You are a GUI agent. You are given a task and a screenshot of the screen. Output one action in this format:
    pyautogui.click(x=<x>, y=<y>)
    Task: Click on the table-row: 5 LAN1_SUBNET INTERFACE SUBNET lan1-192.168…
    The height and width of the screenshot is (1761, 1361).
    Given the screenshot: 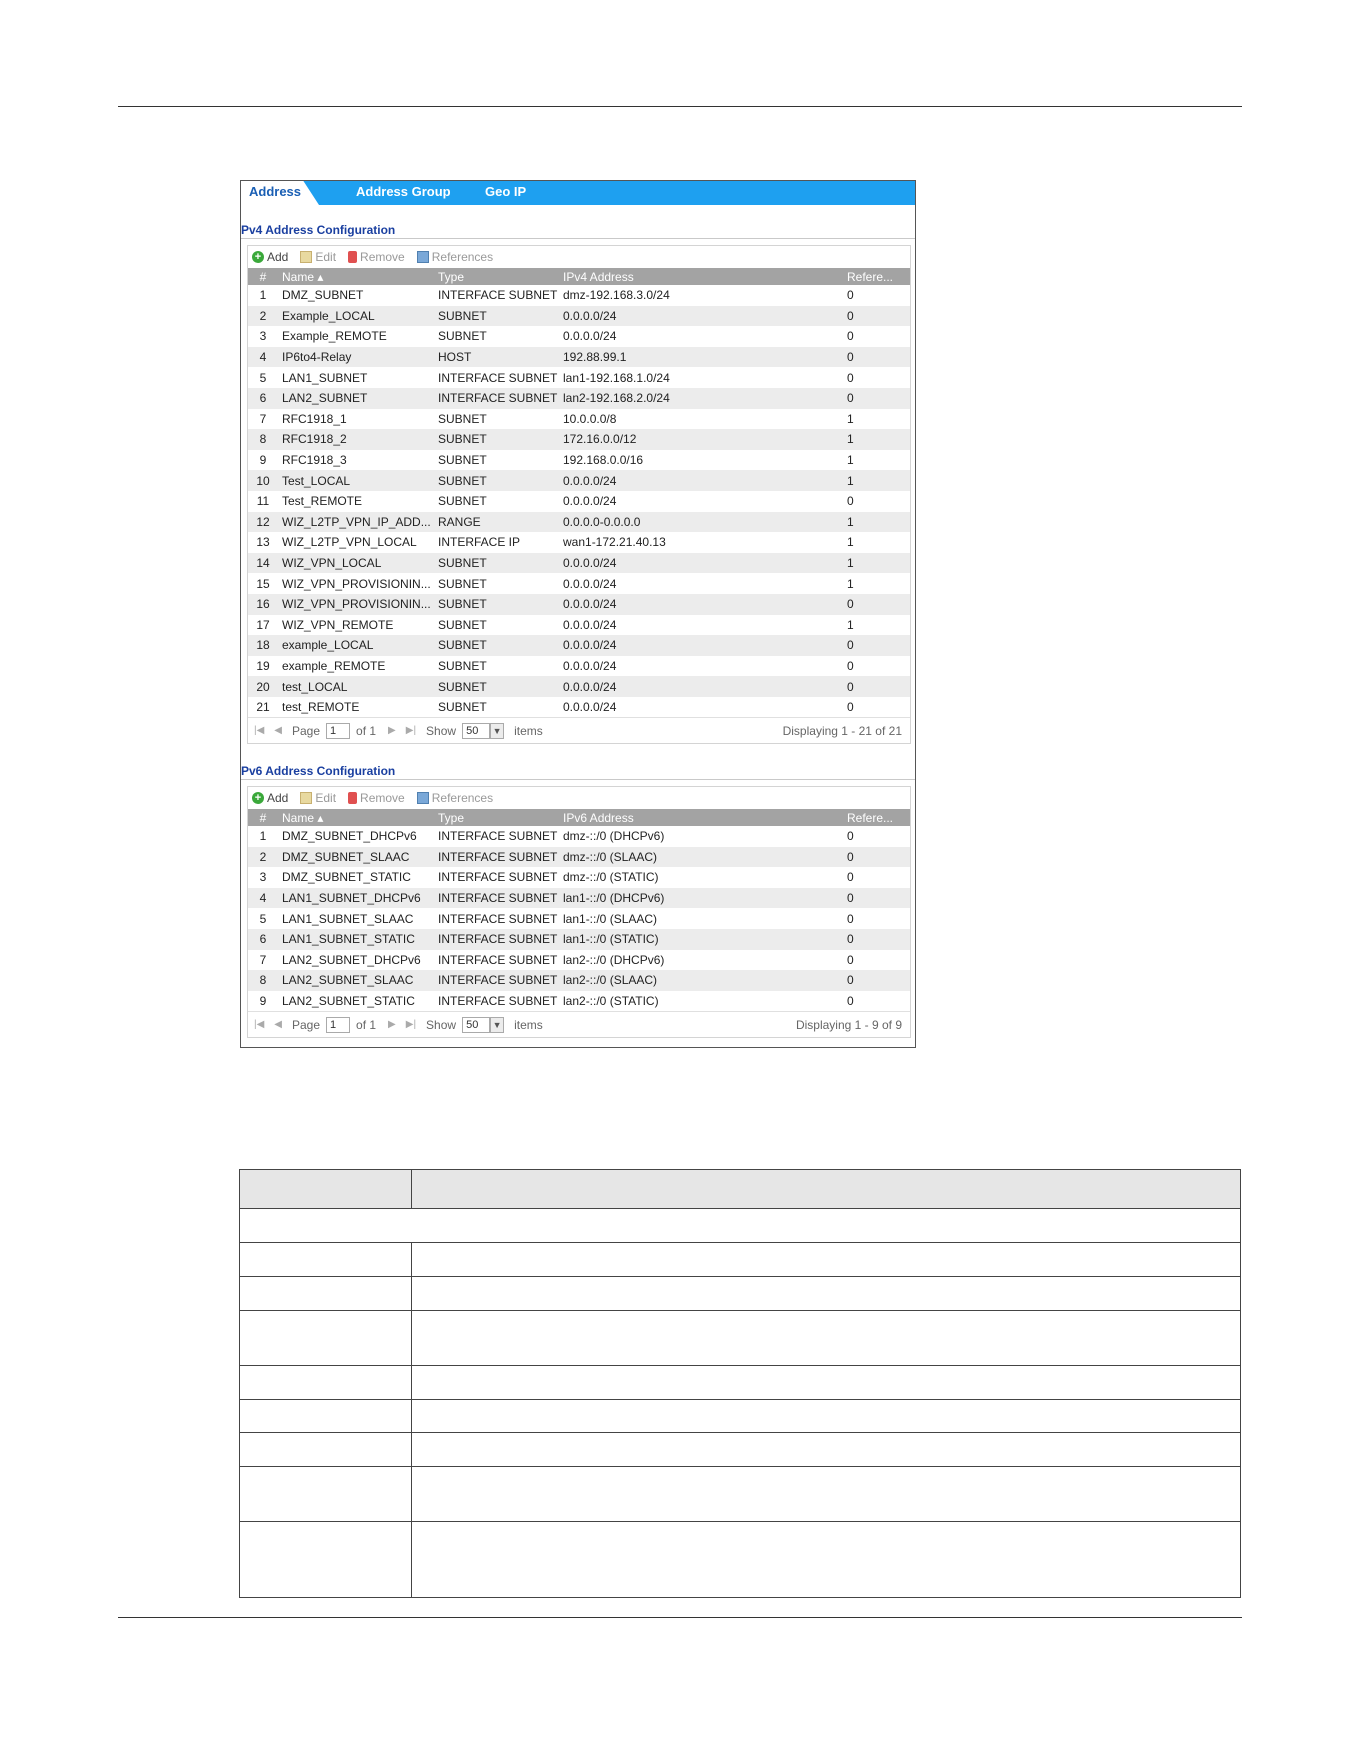 What is the action you would take?
    pyautogui.click(x=579, y=377)
    